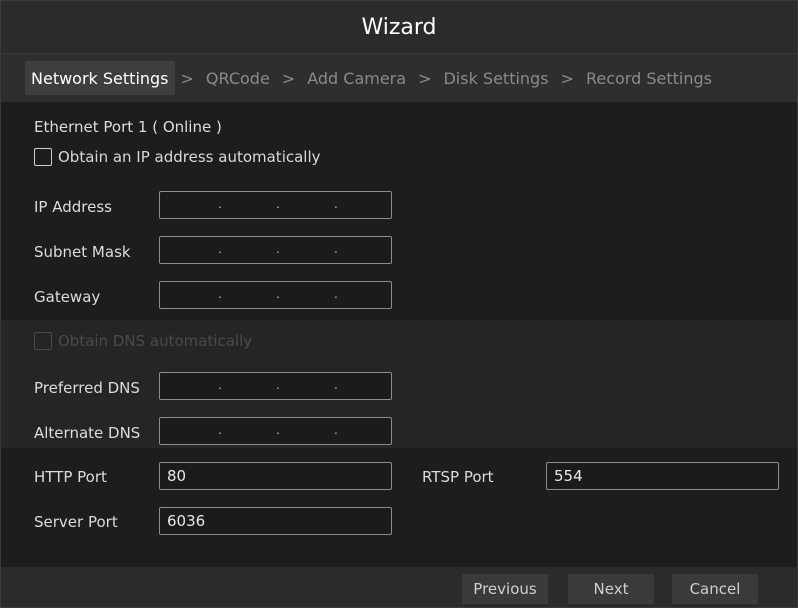 The width and height of the screenshot is (798, 608). I want to click on step-network-settings: Network Settings, so click(100, 78).